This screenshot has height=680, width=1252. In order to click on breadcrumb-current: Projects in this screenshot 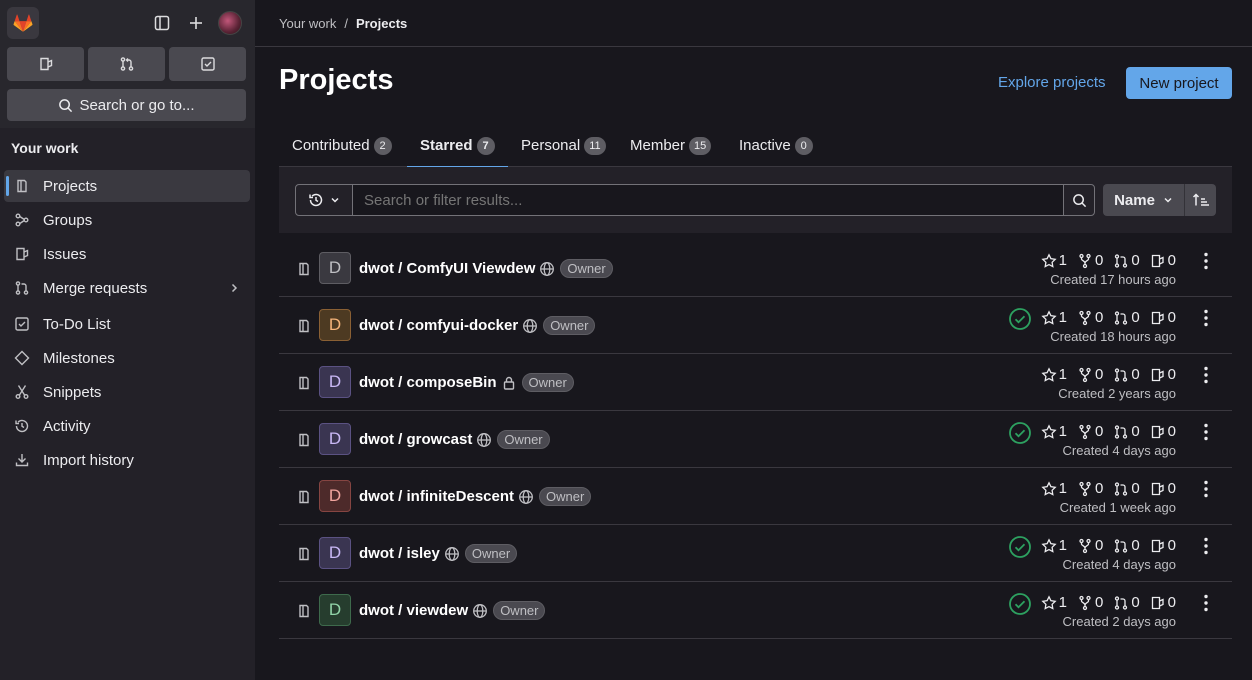, I will do `click(381, 23)`.